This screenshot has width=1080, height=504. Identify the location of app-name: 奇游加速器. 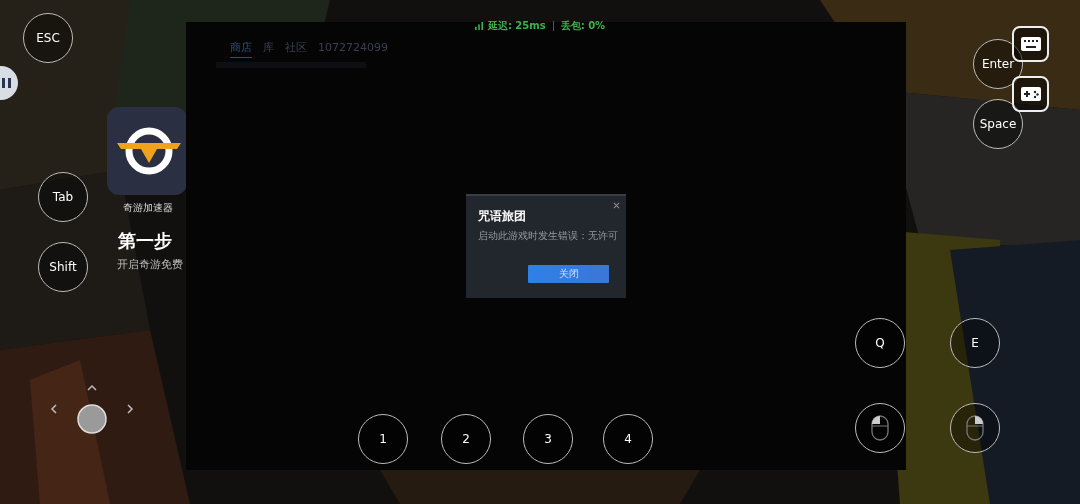
(148, 208).